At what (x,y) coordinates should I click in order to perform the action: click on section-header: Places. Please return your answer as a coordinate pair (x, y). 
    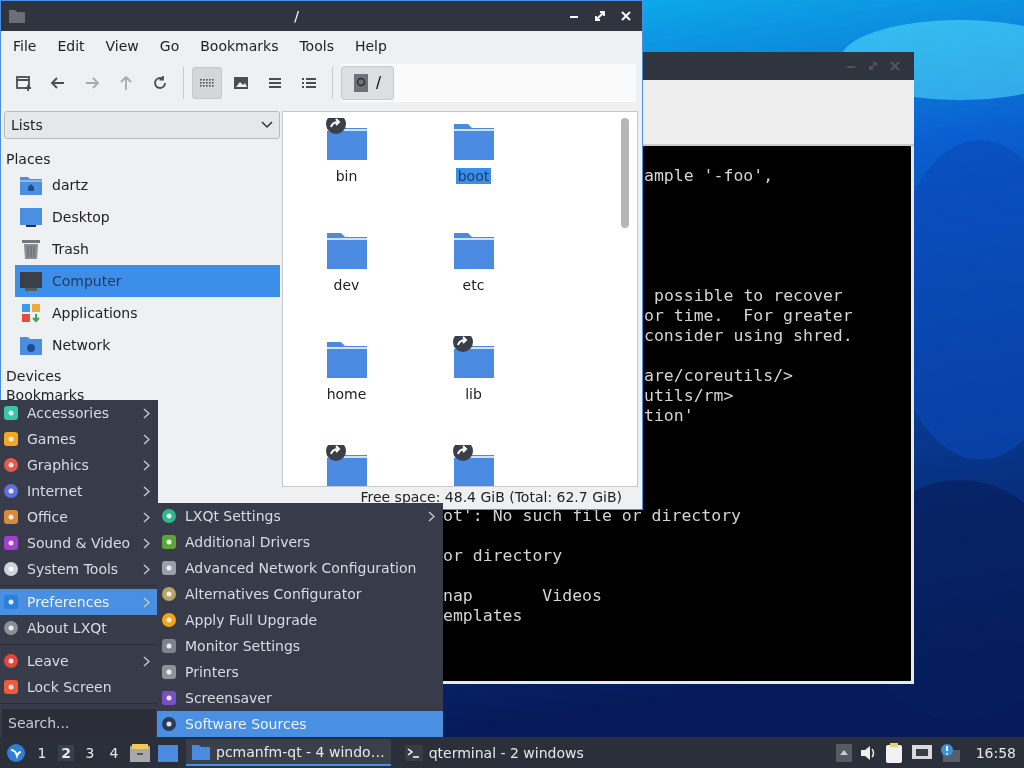
    Looking at the image, I should click on (142, 154).